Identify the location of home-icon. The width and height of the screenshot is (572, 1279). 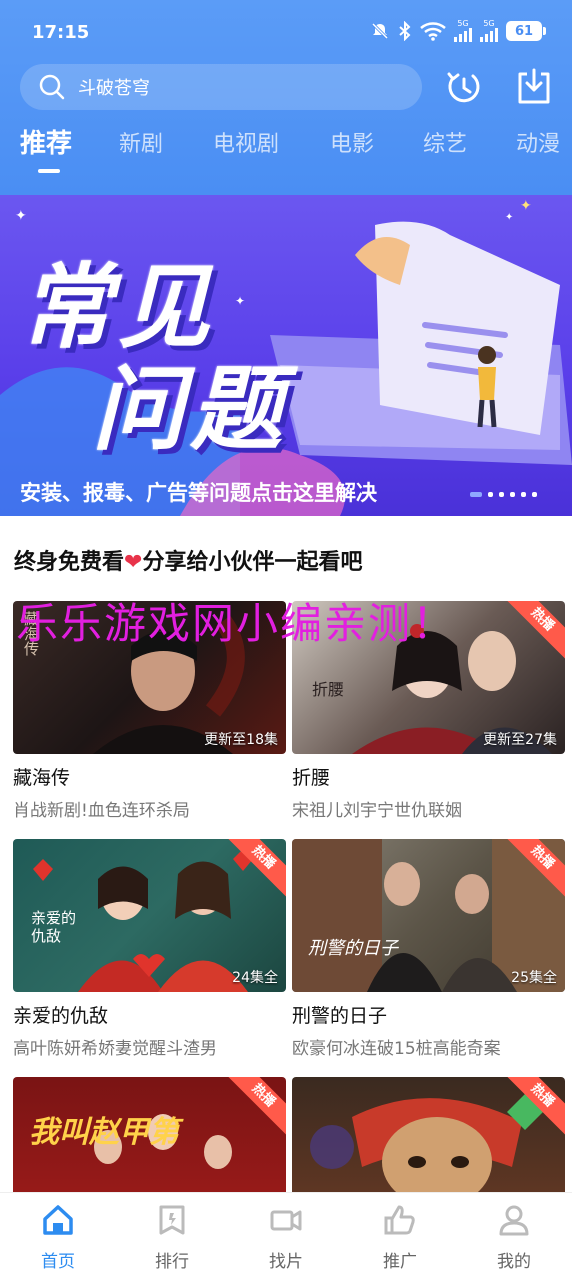
(58, 1220).